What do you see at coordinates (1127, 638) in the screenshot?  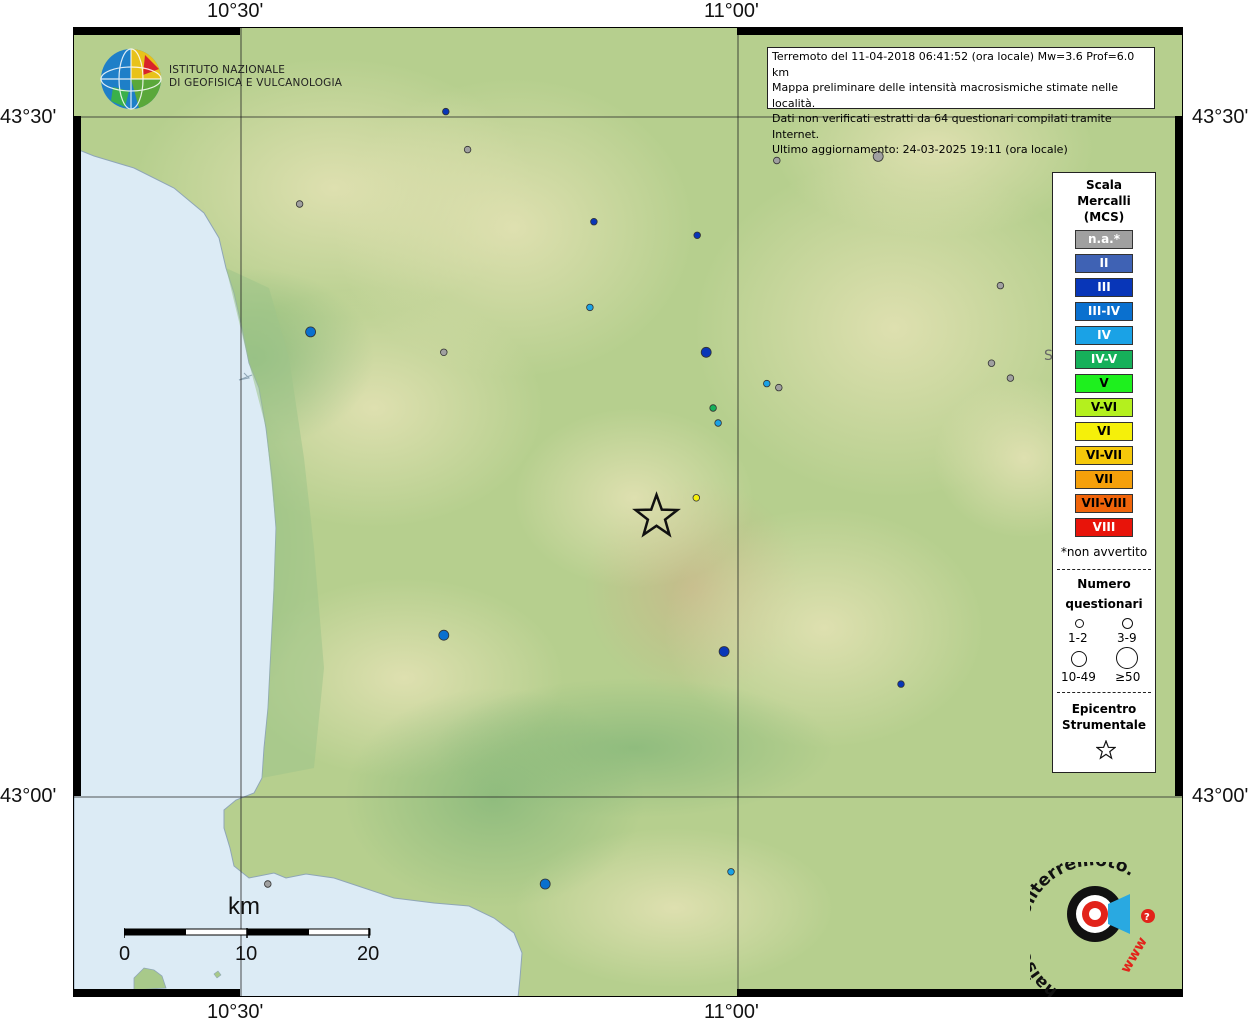 I see `size-label-3-9: 3-9` at bounding box center [1127, 638].